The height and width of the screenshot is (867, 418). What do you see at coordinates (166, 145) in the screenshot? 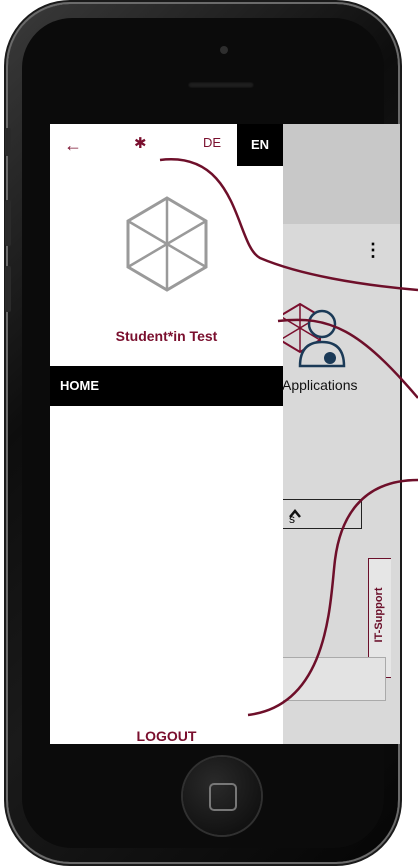
I see `drawer-topbar: ← ✱ DE EN` at bounding box center [166, 145].